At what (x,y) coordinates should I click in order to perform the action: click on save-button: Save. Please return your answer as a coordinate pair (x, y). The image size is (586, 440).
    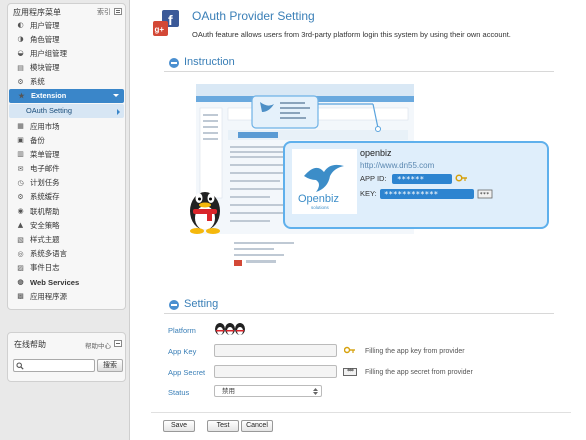
    Looking at the image, I should click on (179, 426).